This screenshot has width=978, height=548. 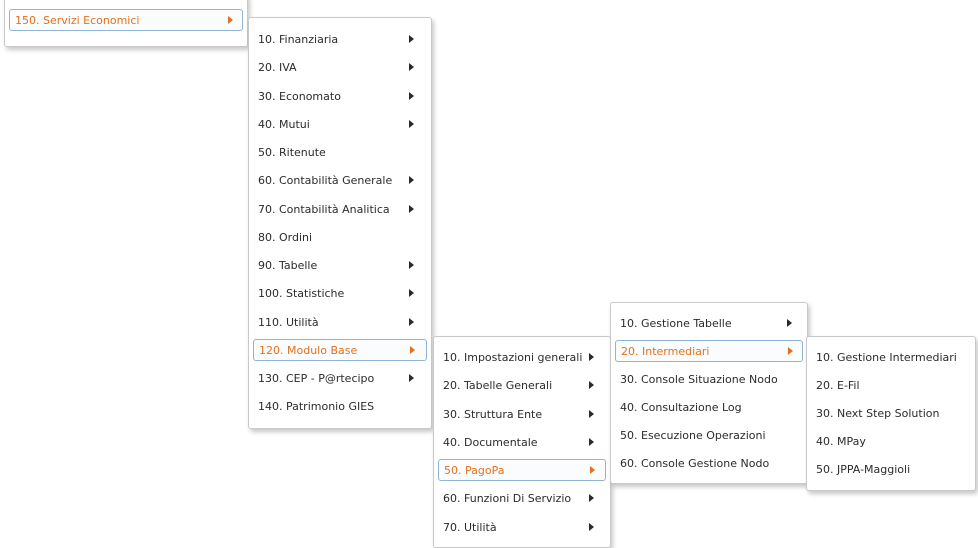 I want to click on menu-item-utilit: 110. Utilità, so click(x=340, y=322).